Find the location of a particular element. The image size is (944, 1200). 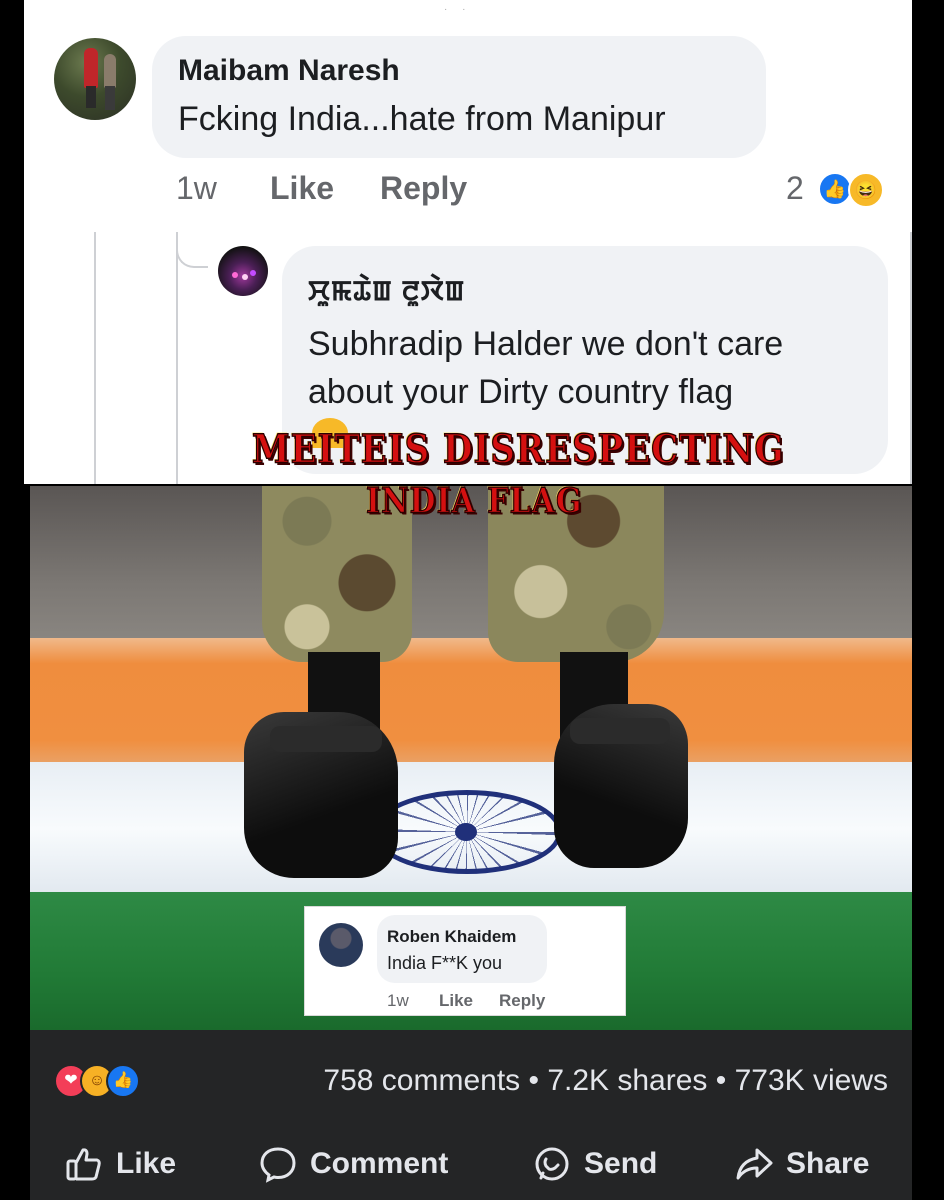

reply-avatar is located at coordinates (243, 271).